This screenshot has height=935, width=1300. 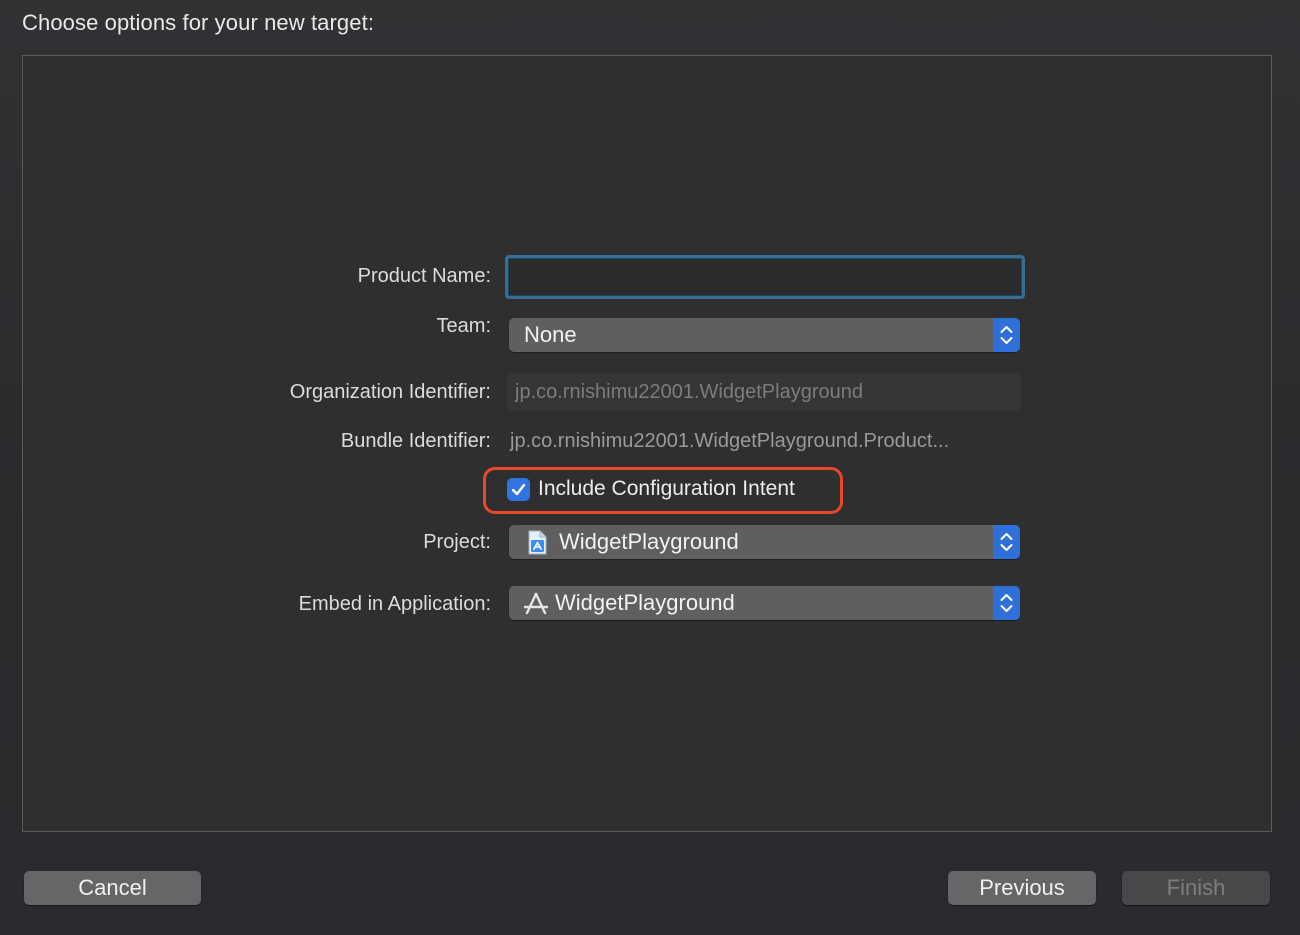 I want to click on embed-in-application-popup-value: WidgetPlayground, so click(x=645, y=602).